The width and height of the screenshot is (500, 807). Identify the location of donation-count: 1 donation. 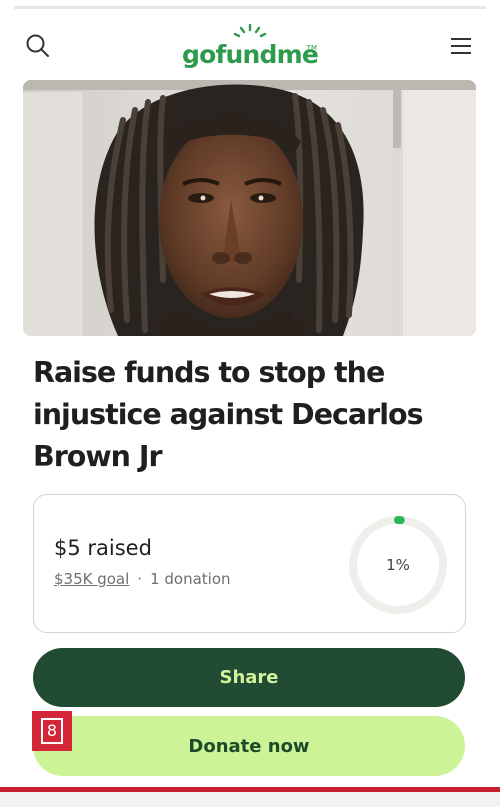
(190, 579).